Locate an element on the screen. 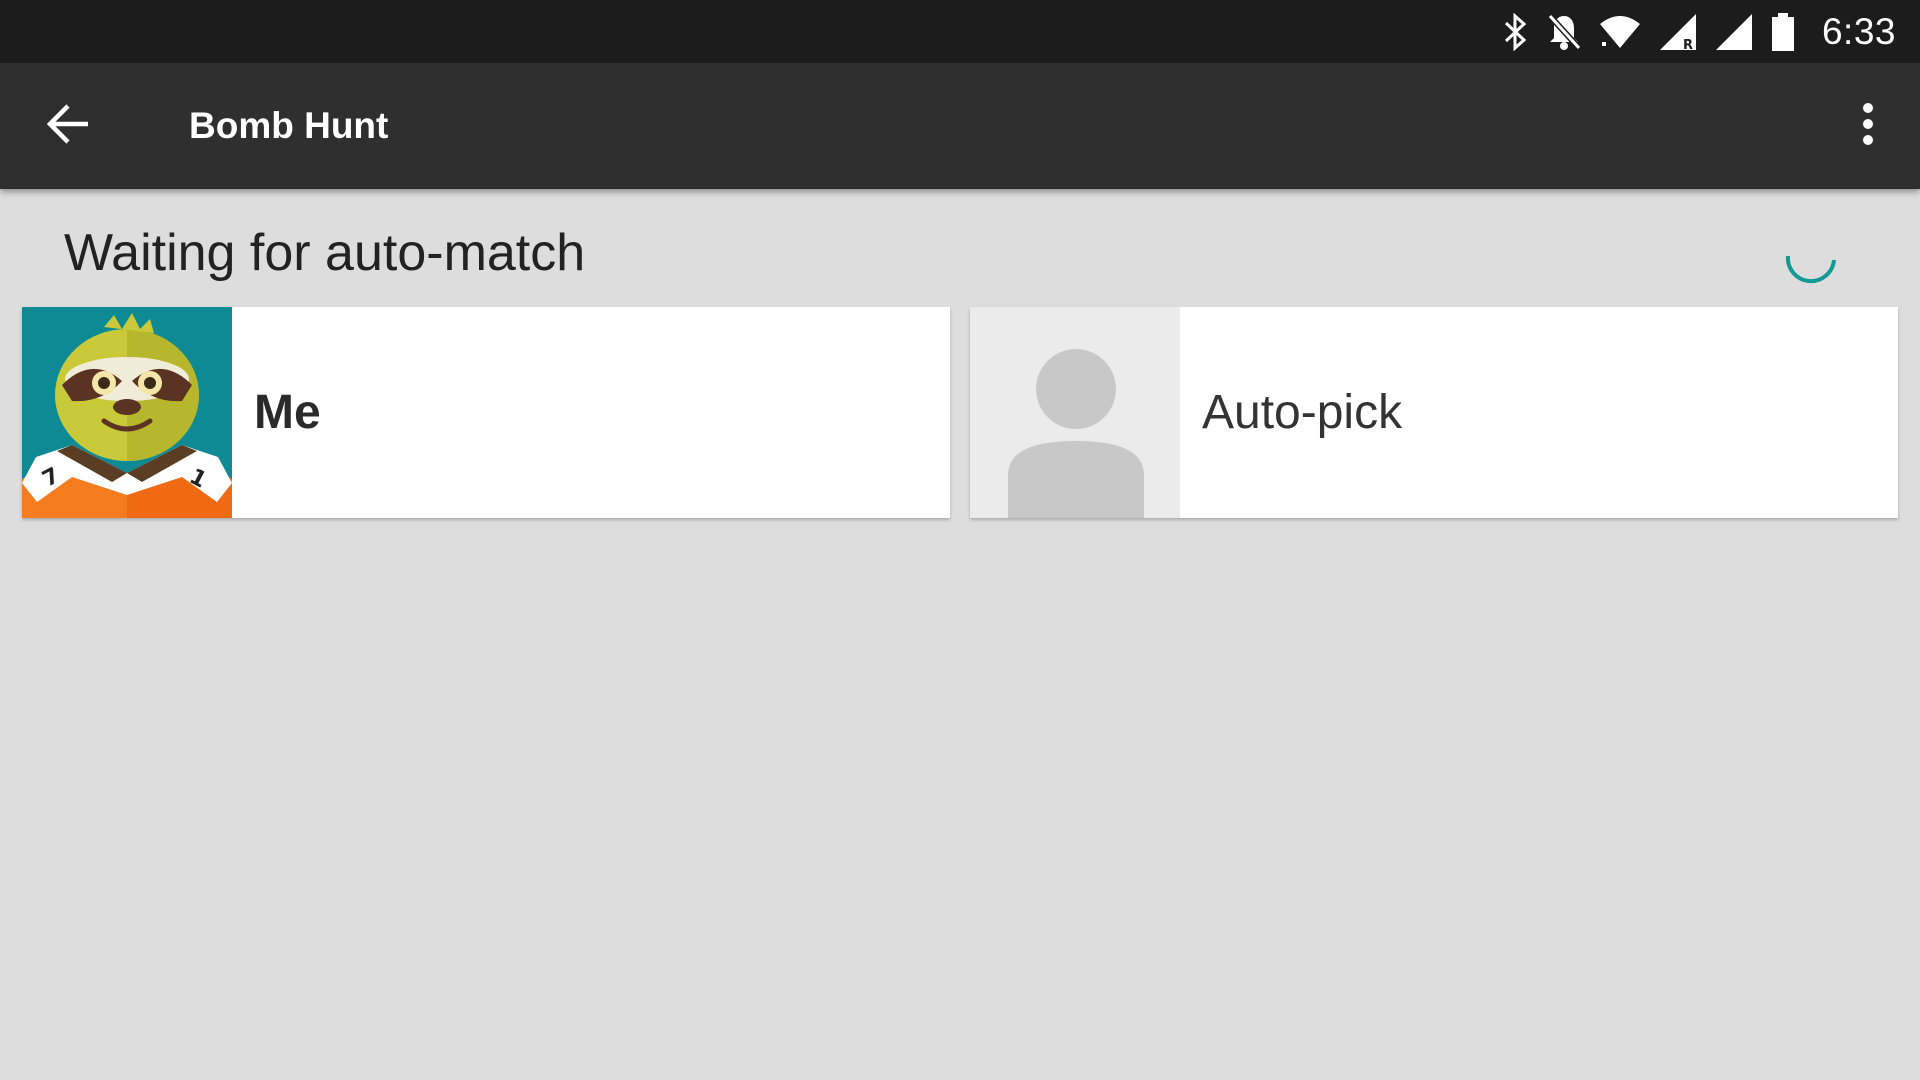 The image size is (1920, 1080). status-icons: R 6:33 is located at coordinates (1699, 31).